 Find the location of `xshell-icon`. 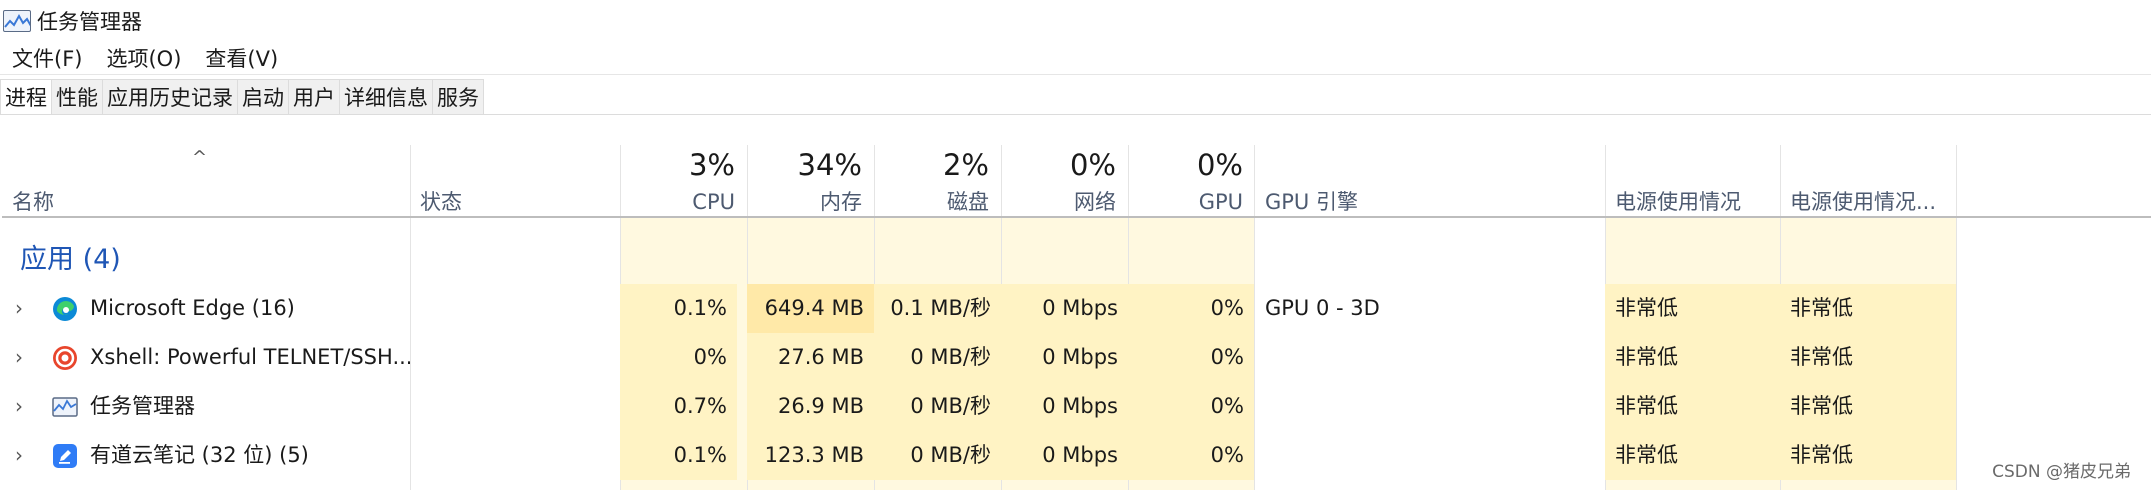

xshell-icon is located at coordinates (65, 358).